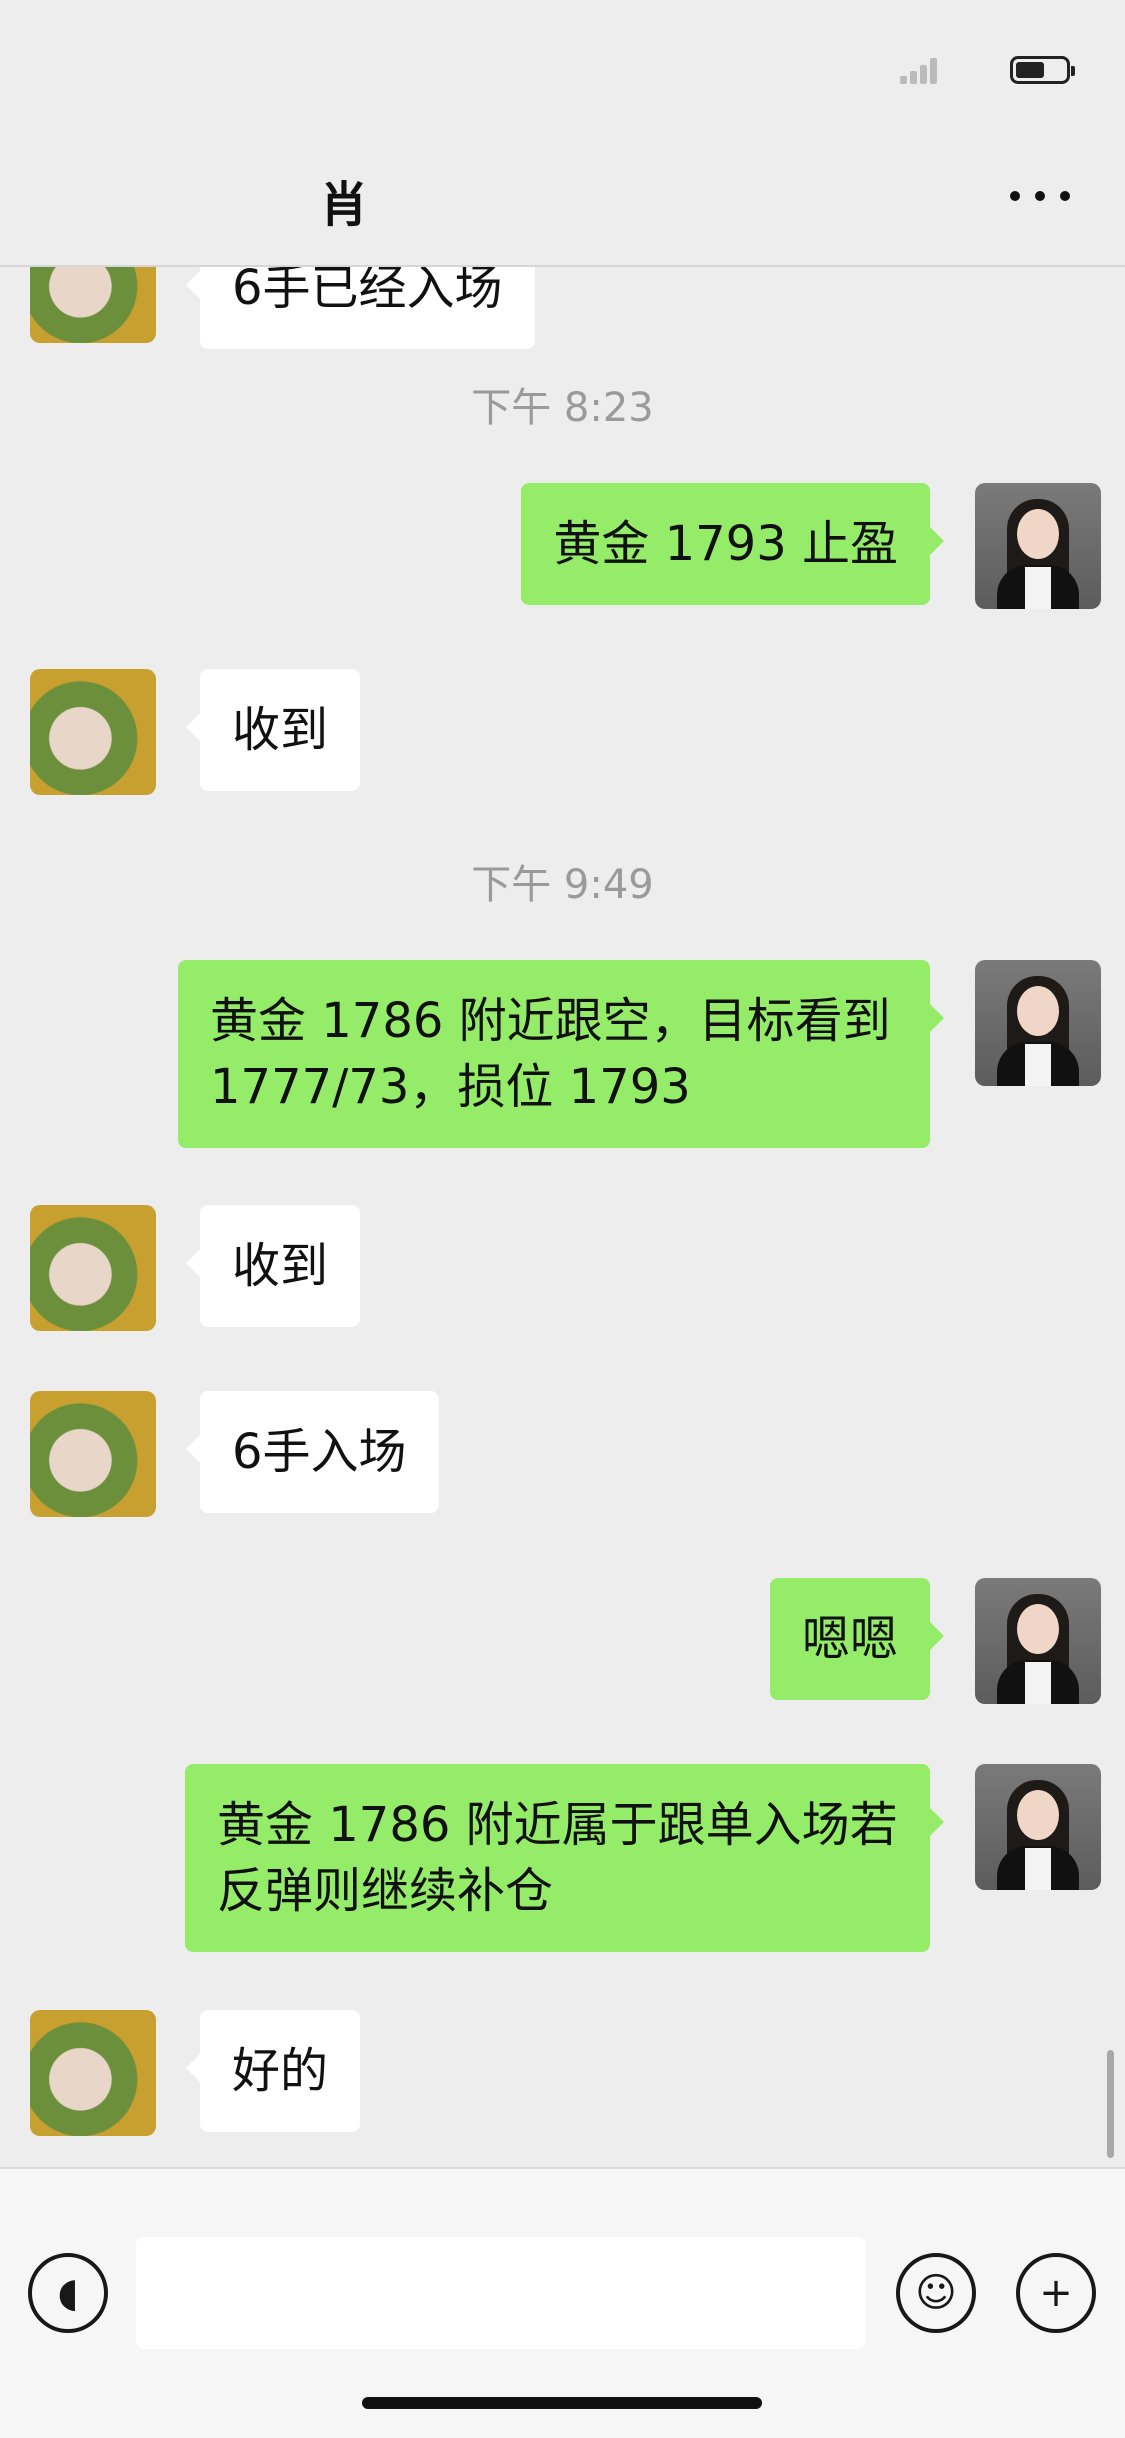 This screenshot has width=1125, height=2438. I want to click on message-input, so click(501, 2293).